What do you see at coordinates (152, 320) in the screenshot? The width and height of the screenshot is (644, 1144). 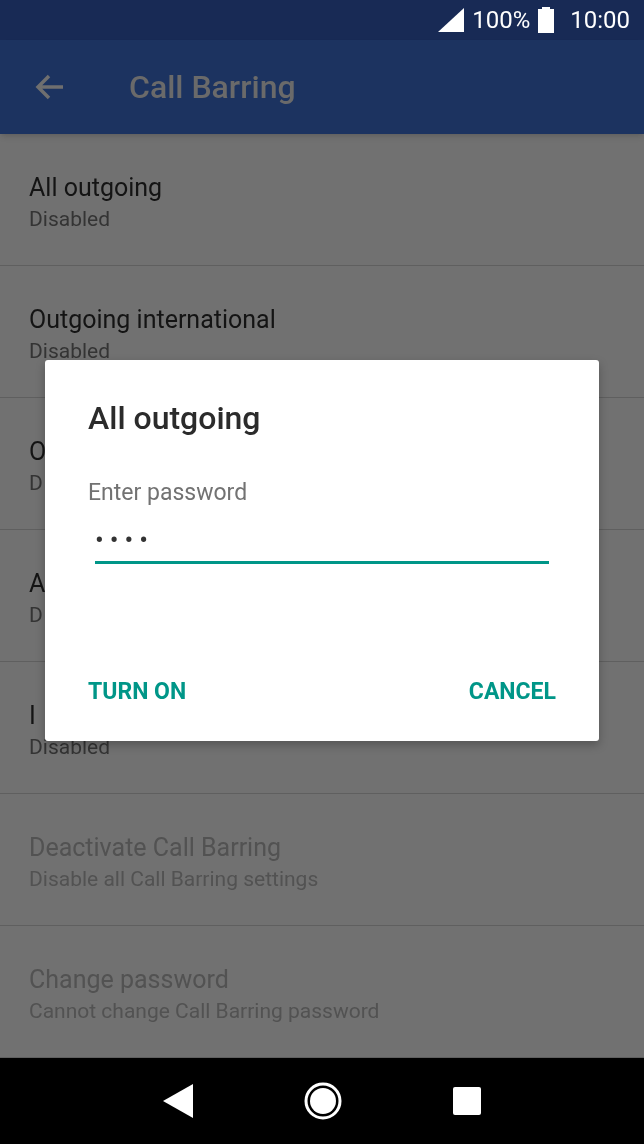 I see `row-title: Outgoing international` at bounding box center [152, 320].